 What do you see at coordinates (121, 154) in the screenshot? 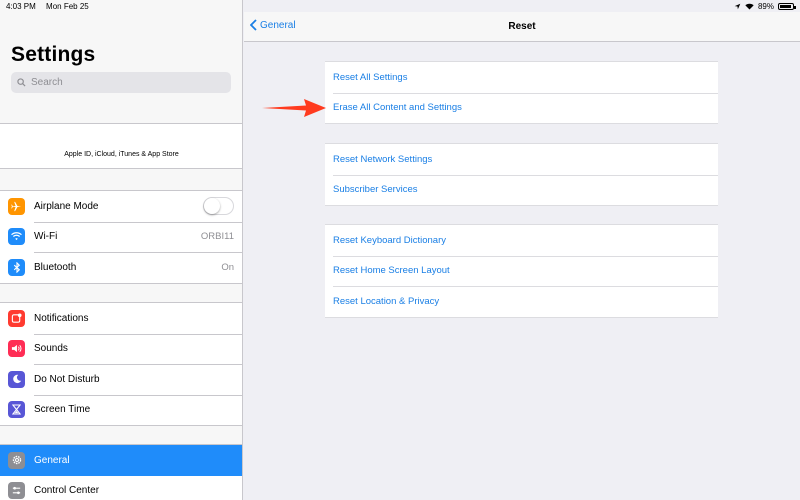
I see `apple-id-label: Apple ID, iCloud, iTunes & App Store` at bounding box center [121, 154].